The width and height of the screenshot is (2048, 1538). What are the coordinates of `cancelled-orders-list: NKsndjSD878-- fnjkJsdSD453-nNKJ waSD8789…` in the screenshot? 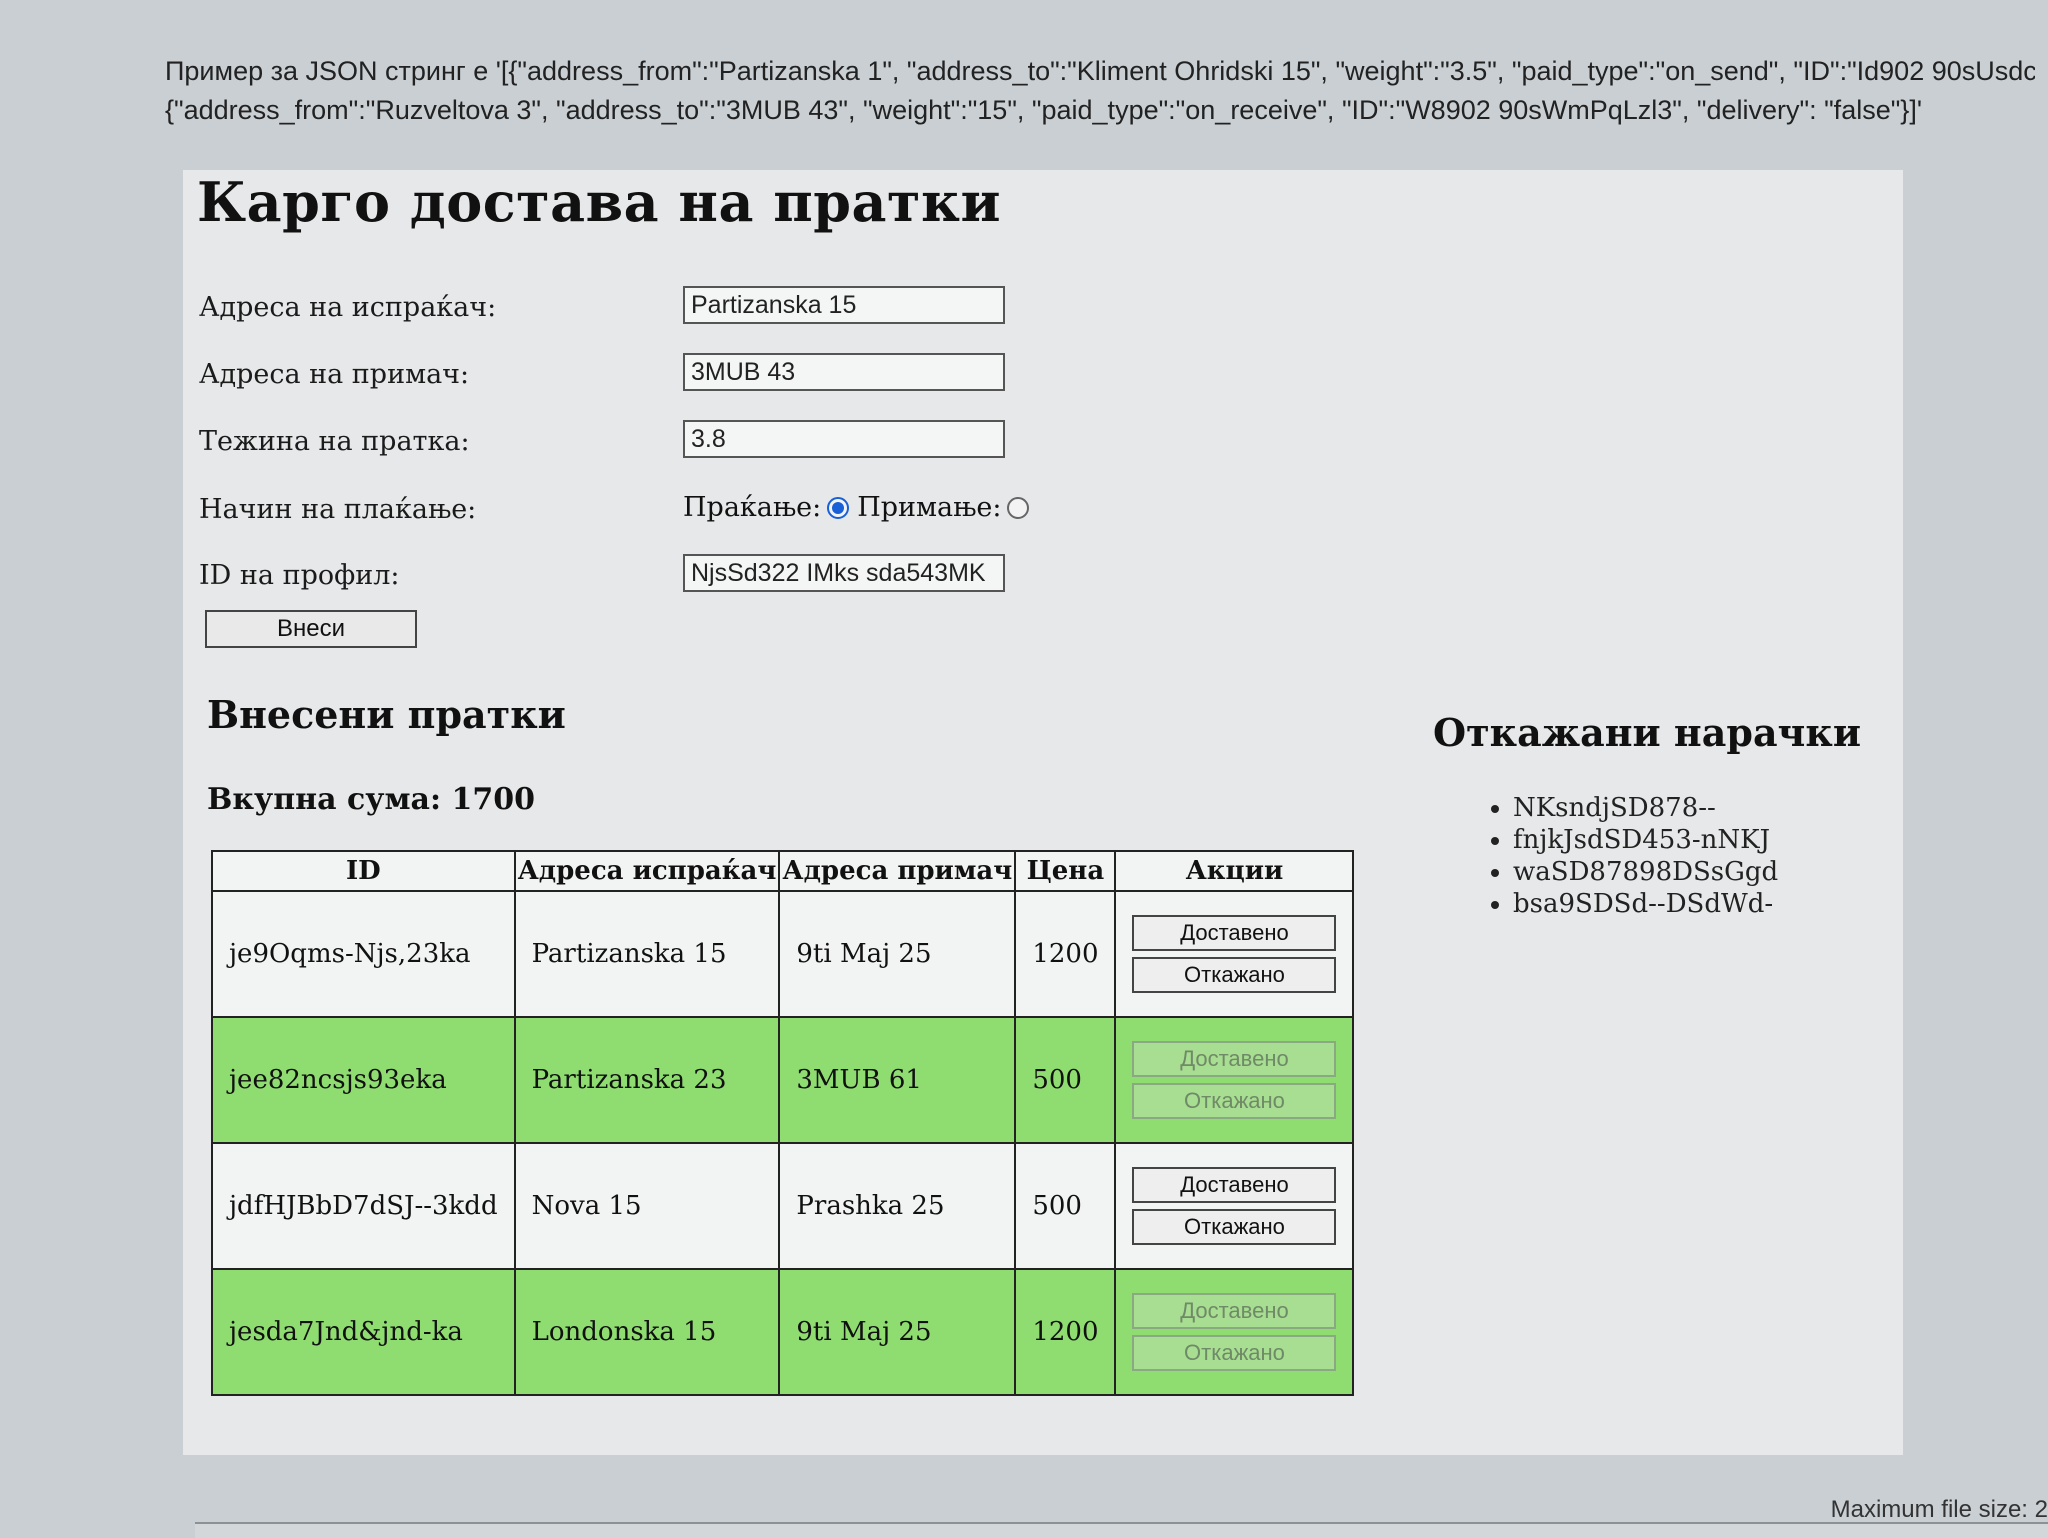 It's located at (1625, 856).